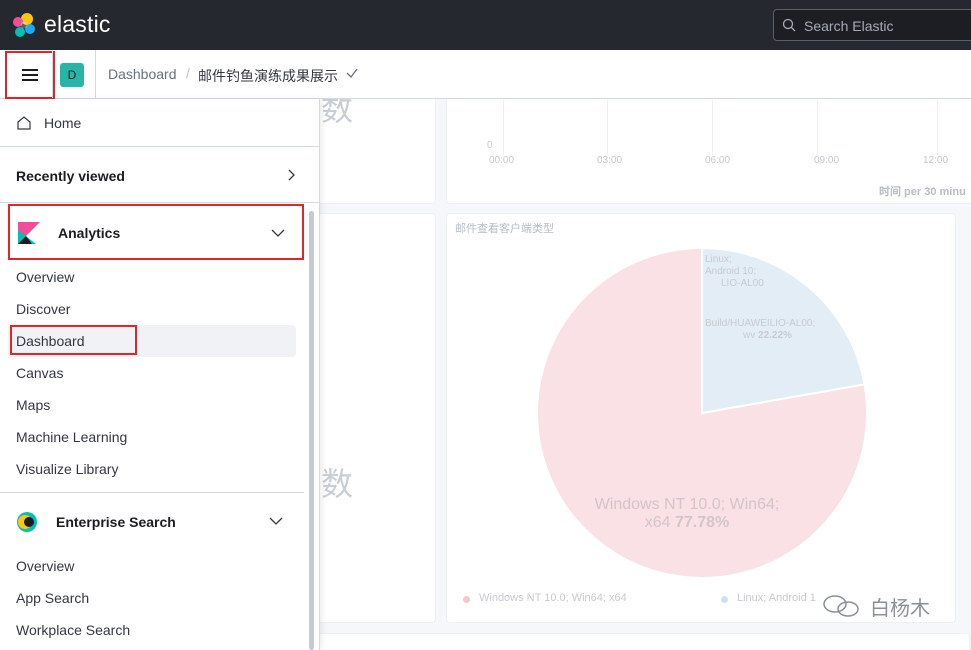 This screenshot has width=971, height=650. I want to click on pie-panel-title: 邮件查看客户端类型, so click(504, 229).